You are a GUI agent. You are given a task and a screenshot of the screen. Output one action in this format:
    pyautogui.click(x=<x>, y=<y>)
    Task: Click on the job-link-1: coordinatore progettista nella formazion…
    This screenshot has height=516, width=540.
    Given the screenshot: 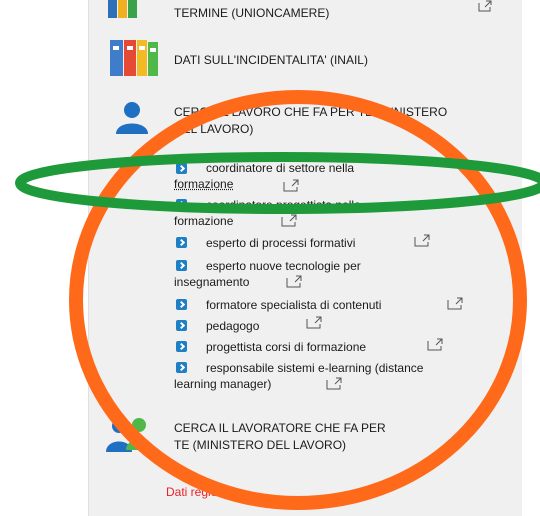 What is the action you would take?
    pyautogui.click(x=267, y=213)
    